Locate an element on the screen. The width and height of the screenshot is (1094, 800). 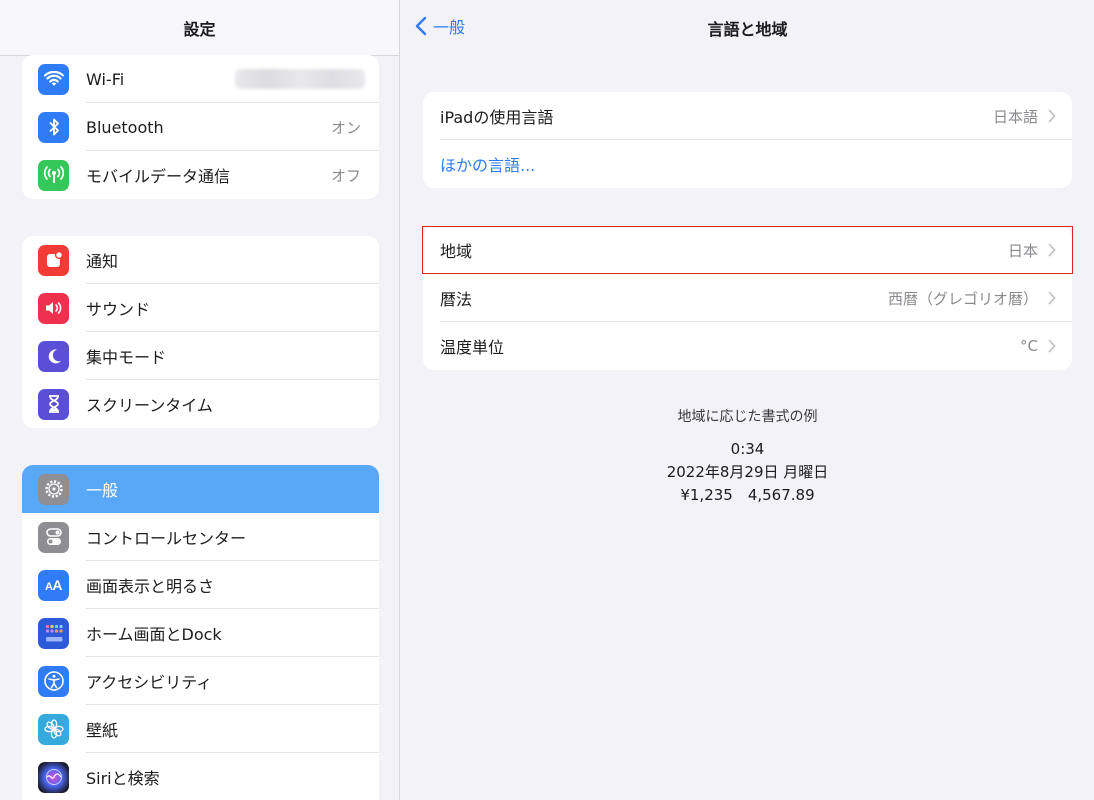
sidebar-item-label: モバイルデータ通信 is located at coordinates (158, 176).